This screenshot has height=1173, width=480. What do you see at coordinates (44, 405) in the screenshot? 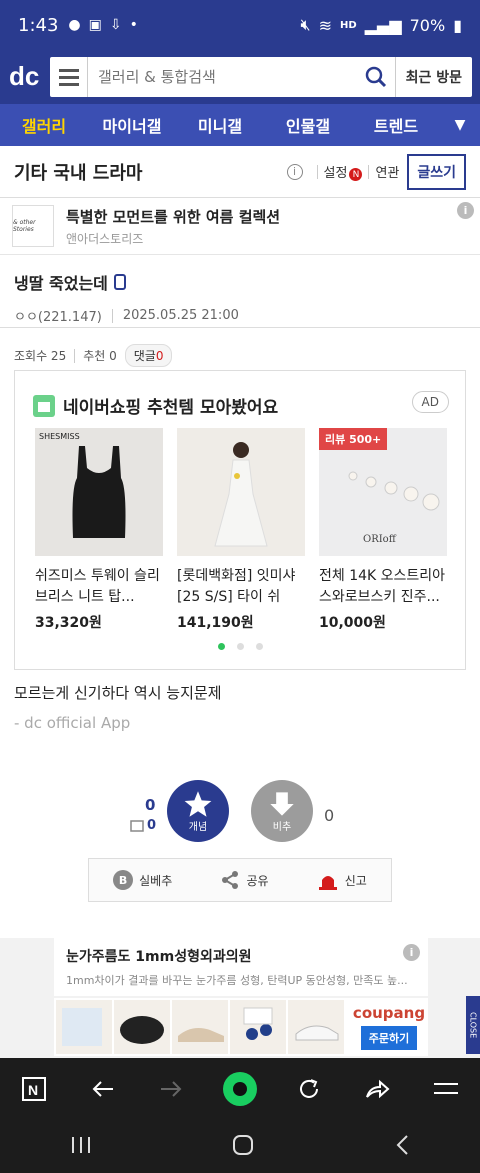
I see `naver-shopping-icon` at bounding box center [44, 405].